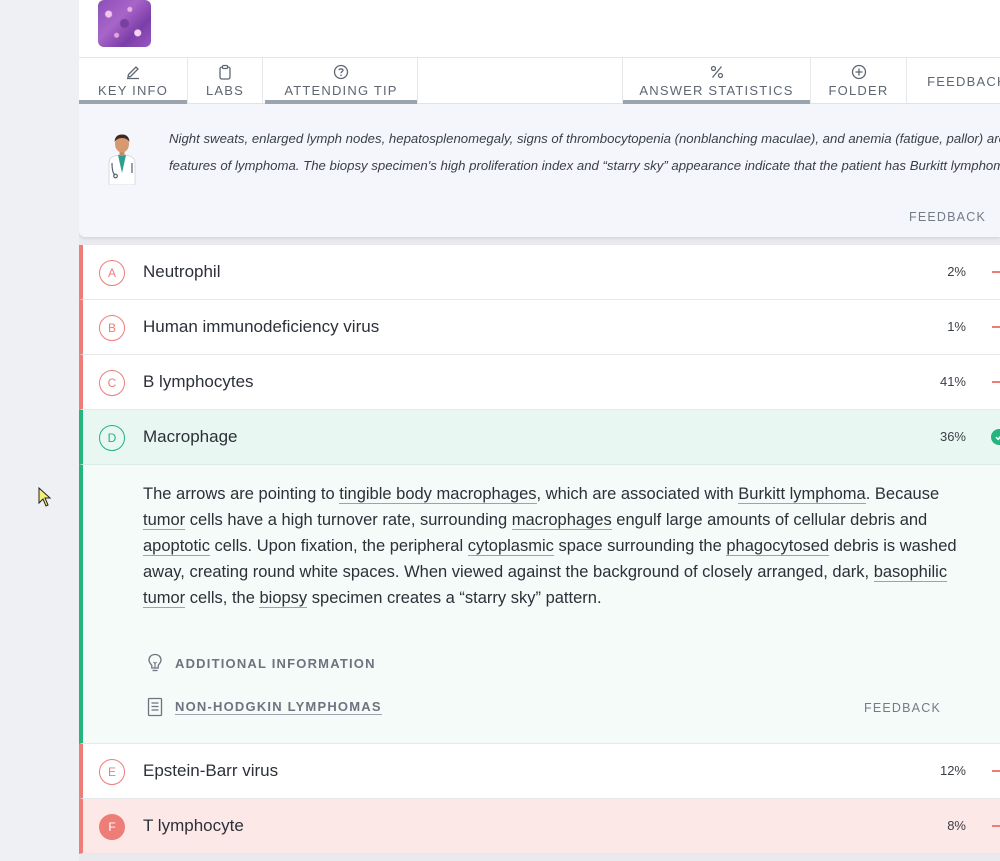 The width and height of the screenshot is (1000, 861). What do you see at coordinates (155, 662) in the screenshot?
I see `lightbulb-icon` at bounding box center [155, 662].